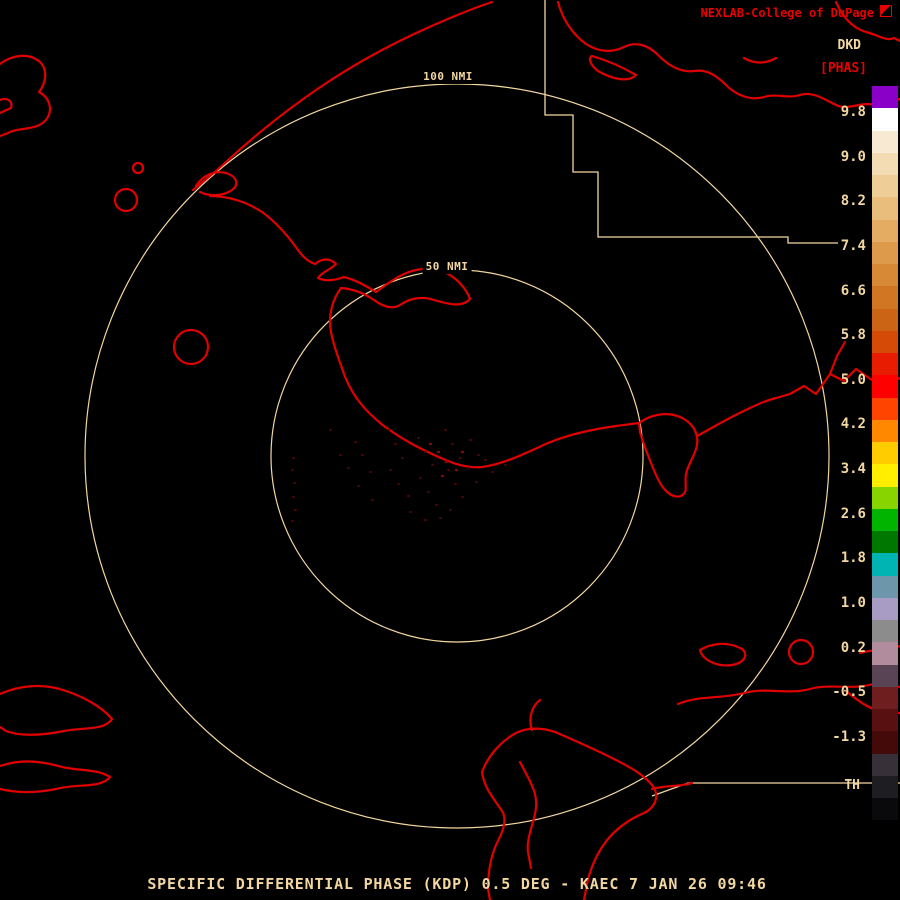  What do you see at coordinates (843, 68) in the screenshot?
I see `product-units: [PHAS]` at bounding box center [843, 68].